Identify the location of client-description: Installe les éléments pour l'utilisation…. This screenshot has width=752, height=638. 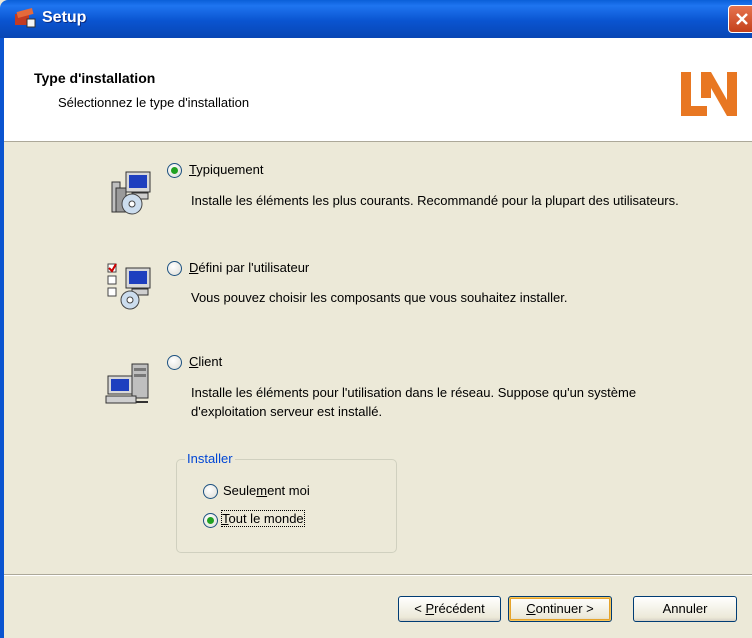
(414, 402).